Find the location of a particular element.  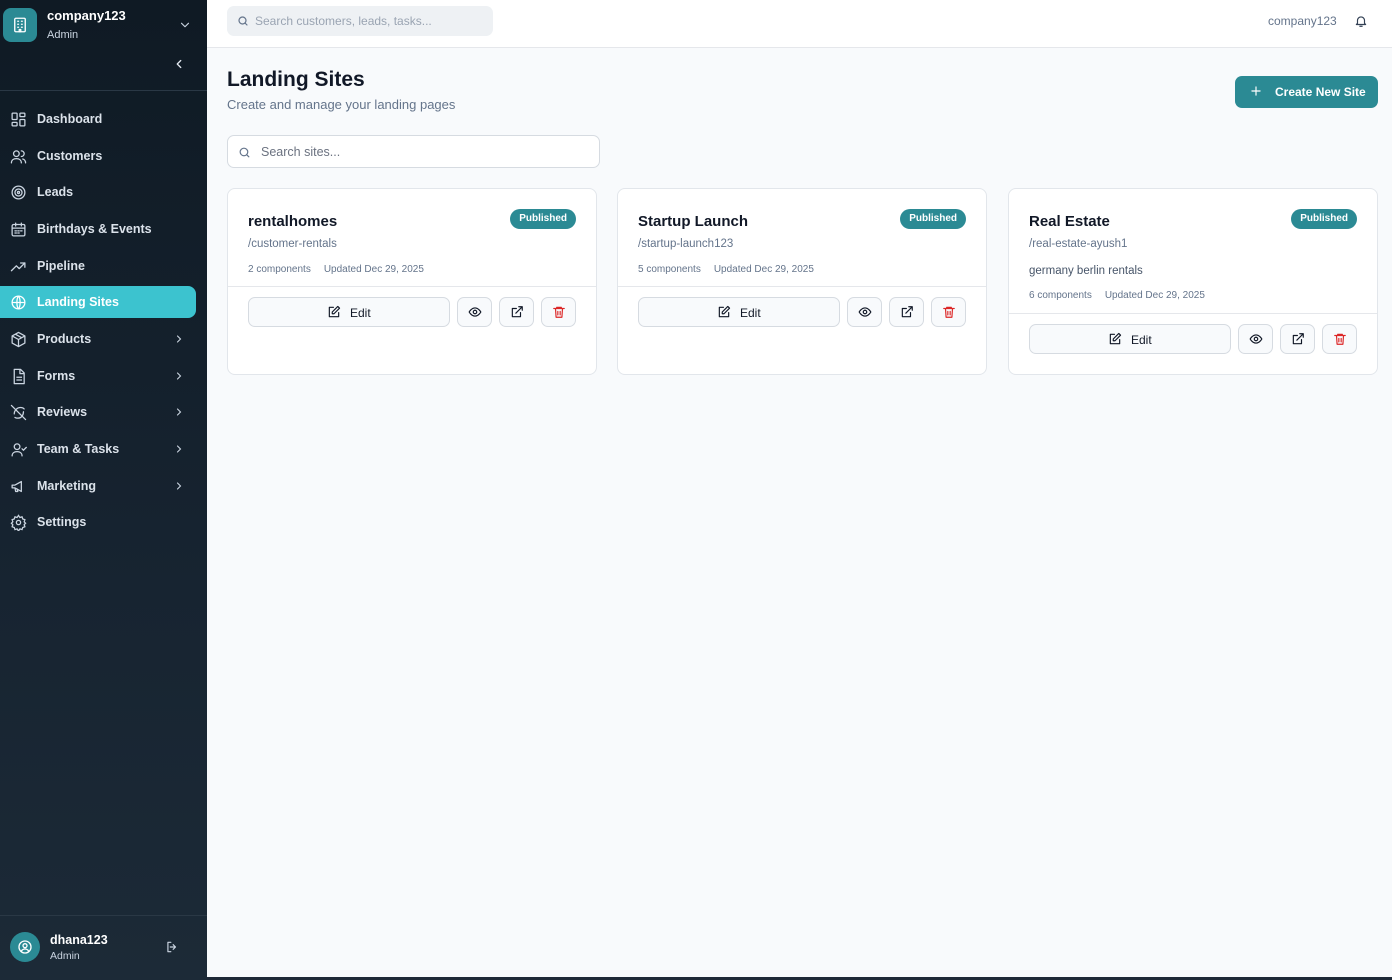

sidebar-item-landing-sites: Landing Sites is located at coordinates (98, 302).